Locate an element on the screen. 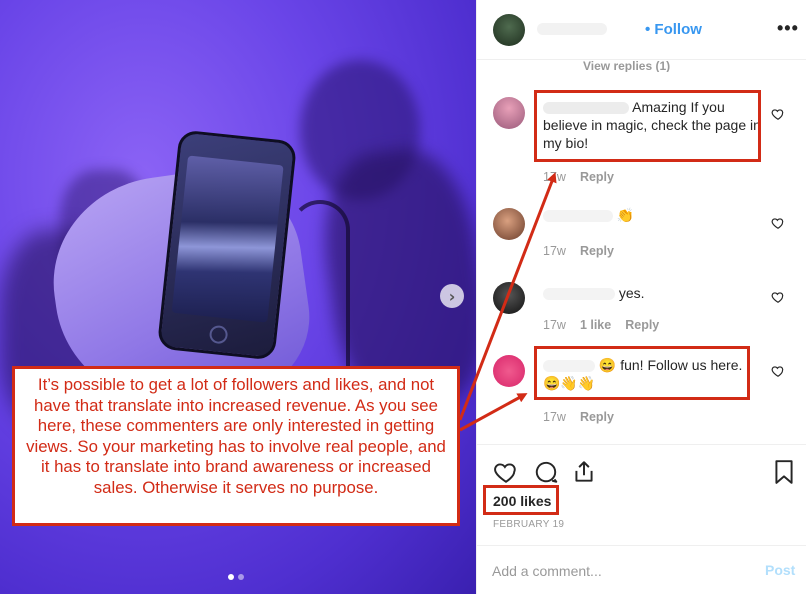  follow-label: Follow is located at coordinates (678, 29).